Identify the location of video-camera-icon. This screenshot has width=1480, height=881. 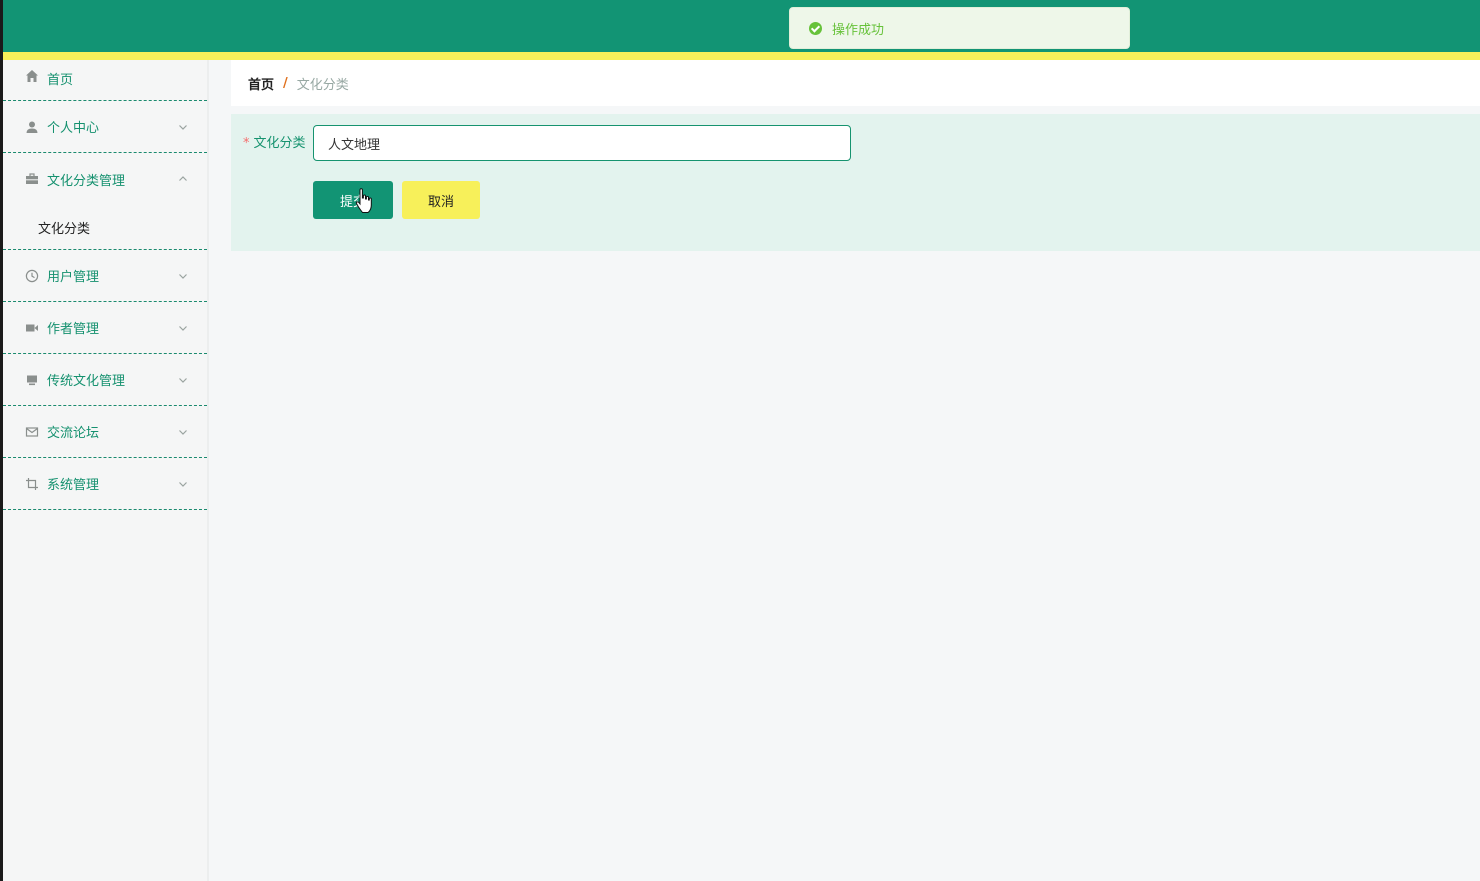
(32, 328).